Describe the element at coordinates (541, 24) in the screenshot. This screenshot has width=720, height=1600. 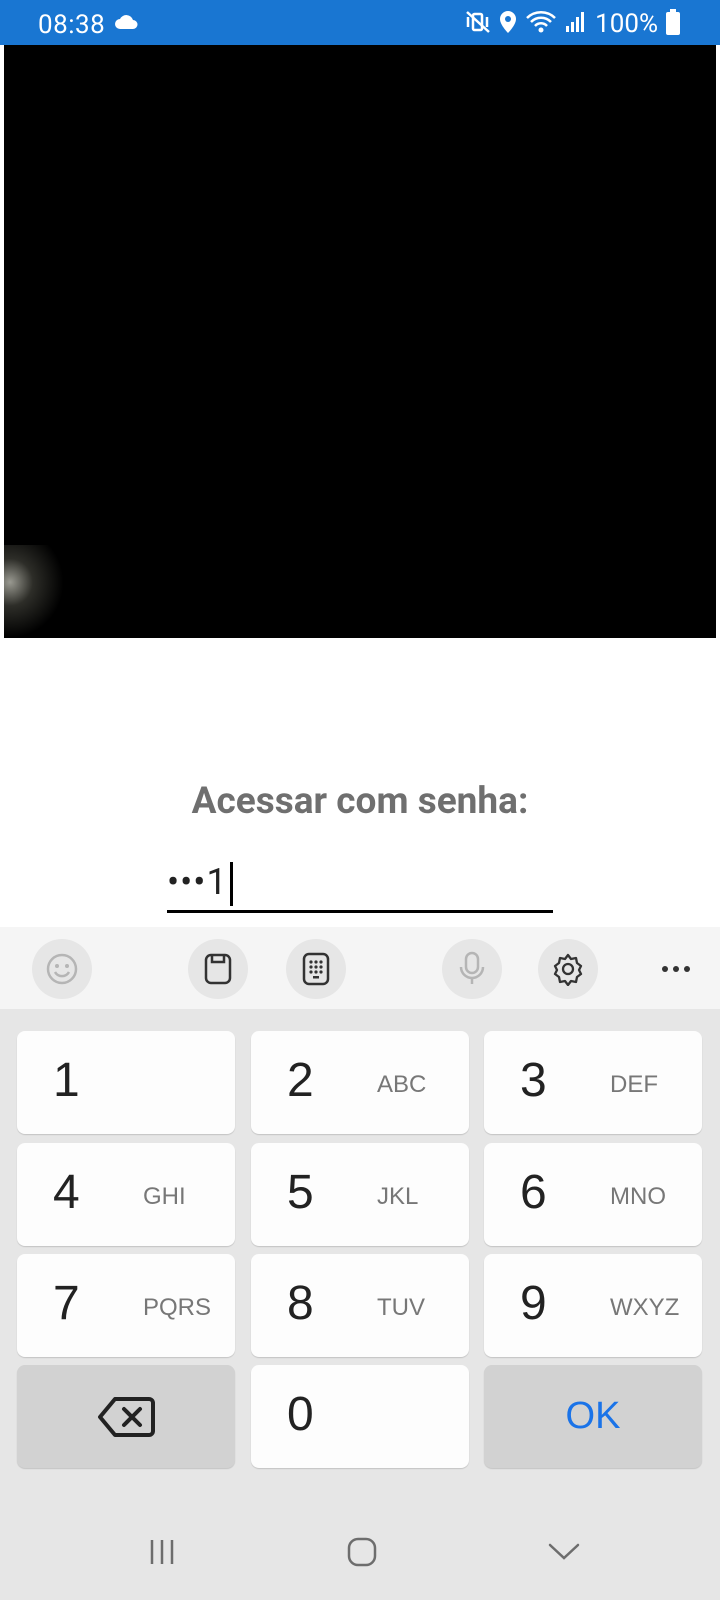
I see `wifi-icon` at that location.